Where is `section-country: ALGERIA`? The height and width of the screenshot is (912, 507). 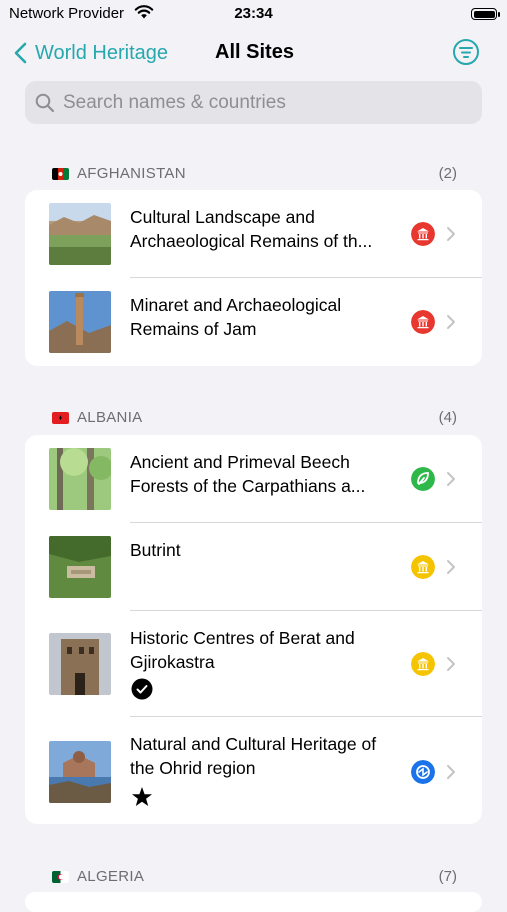
section-country: ALGERIA is located at coordinates (111, 876).